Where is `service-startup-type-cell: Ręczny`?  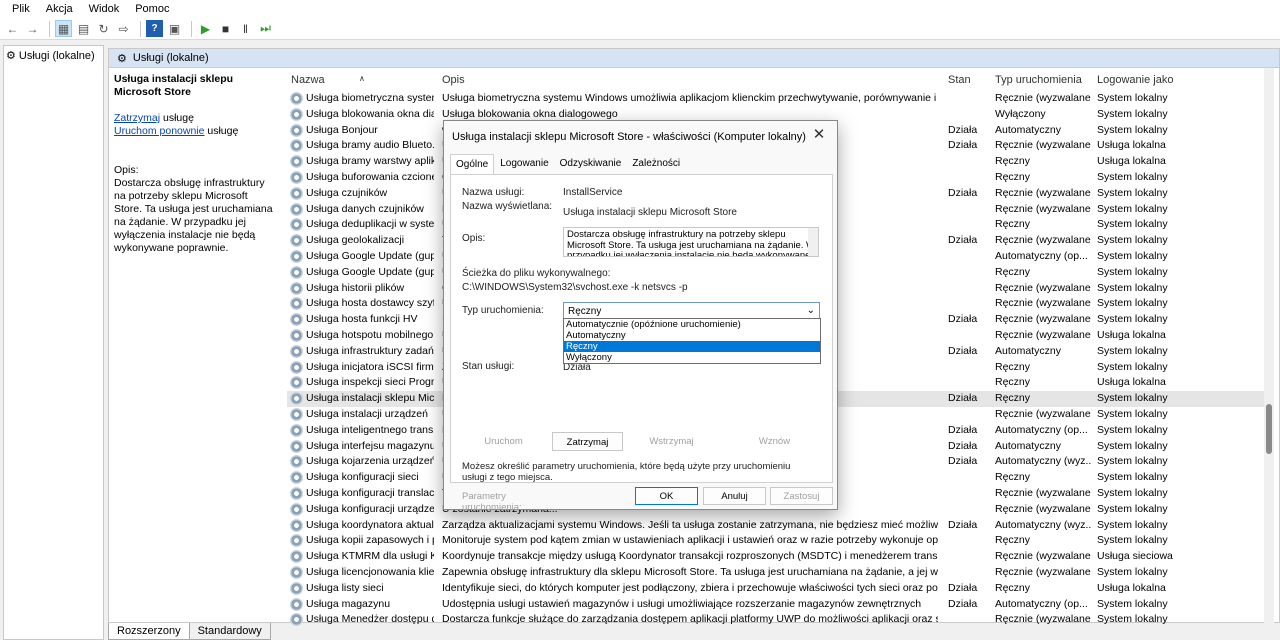 service-startup-type-cell: Ręczny is located at coordinates (1013, 366).